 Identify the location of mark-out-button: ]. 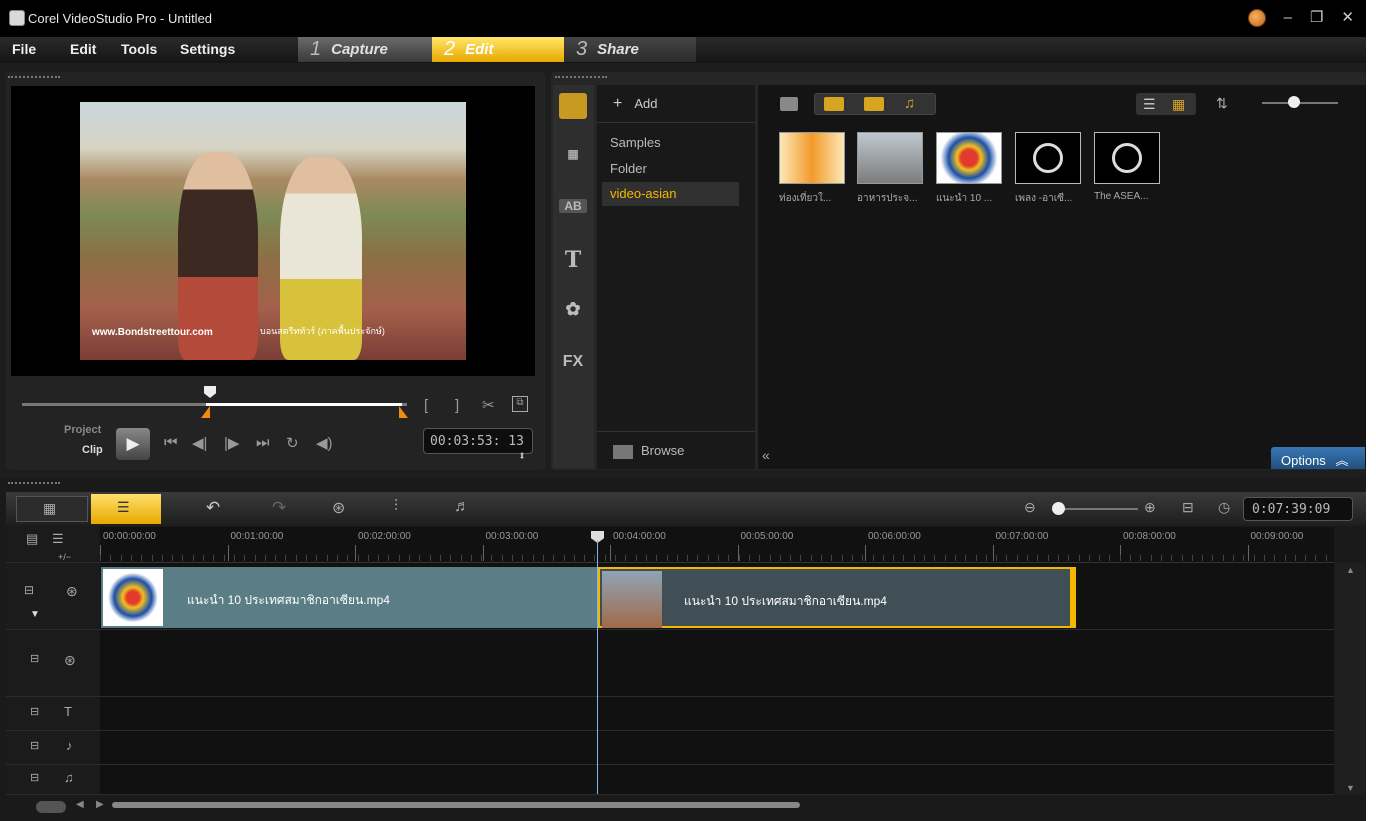
(457, 405).